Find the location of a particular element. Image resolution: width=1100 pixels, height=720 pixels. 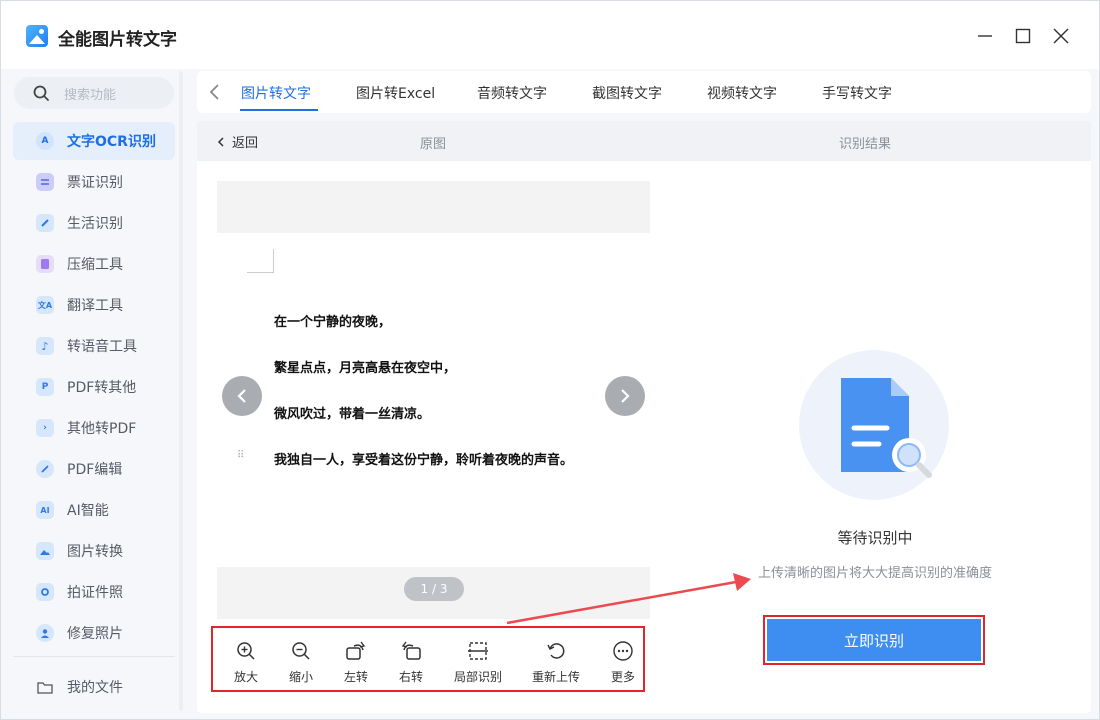

back-button: 返回 is located at coordinates (236, 141).